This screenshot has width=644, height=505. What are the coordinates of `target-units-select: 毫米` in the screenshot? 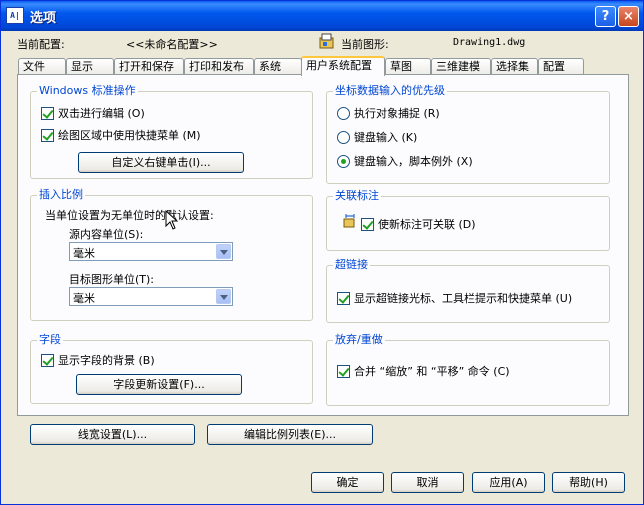 It's located at (151, 296).